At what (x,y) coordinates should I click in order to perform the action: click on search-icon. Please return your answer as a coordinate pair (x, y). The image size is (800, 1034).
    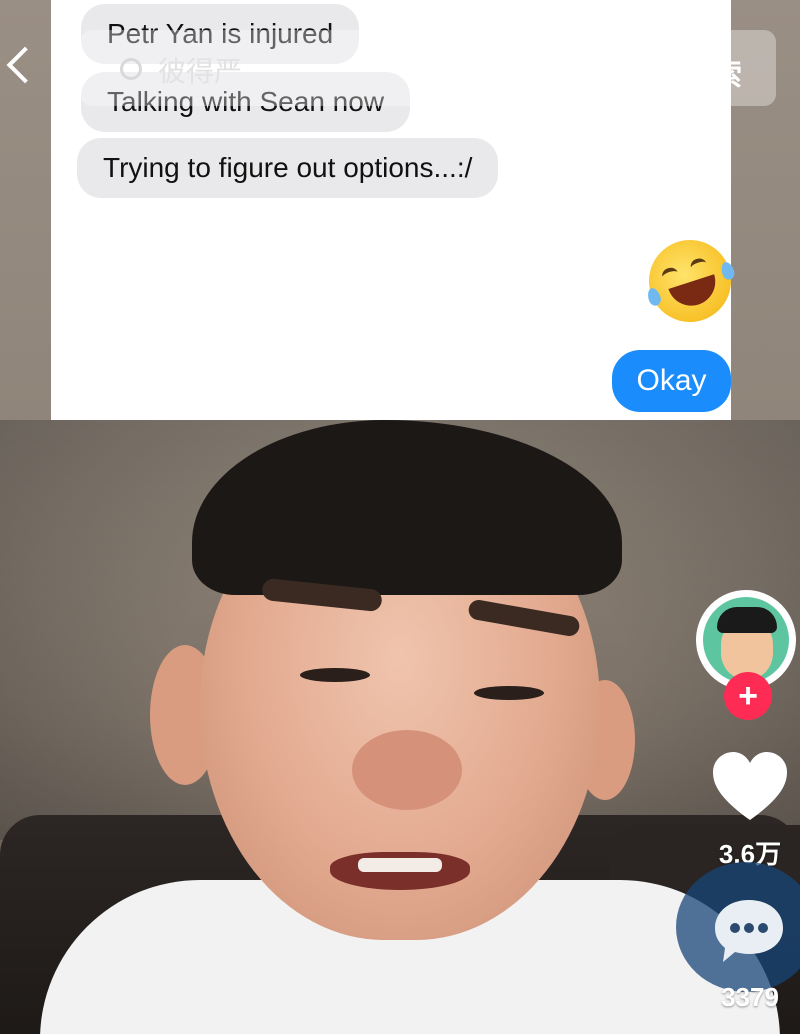
    Looking at the image, I should click on (131, 69).